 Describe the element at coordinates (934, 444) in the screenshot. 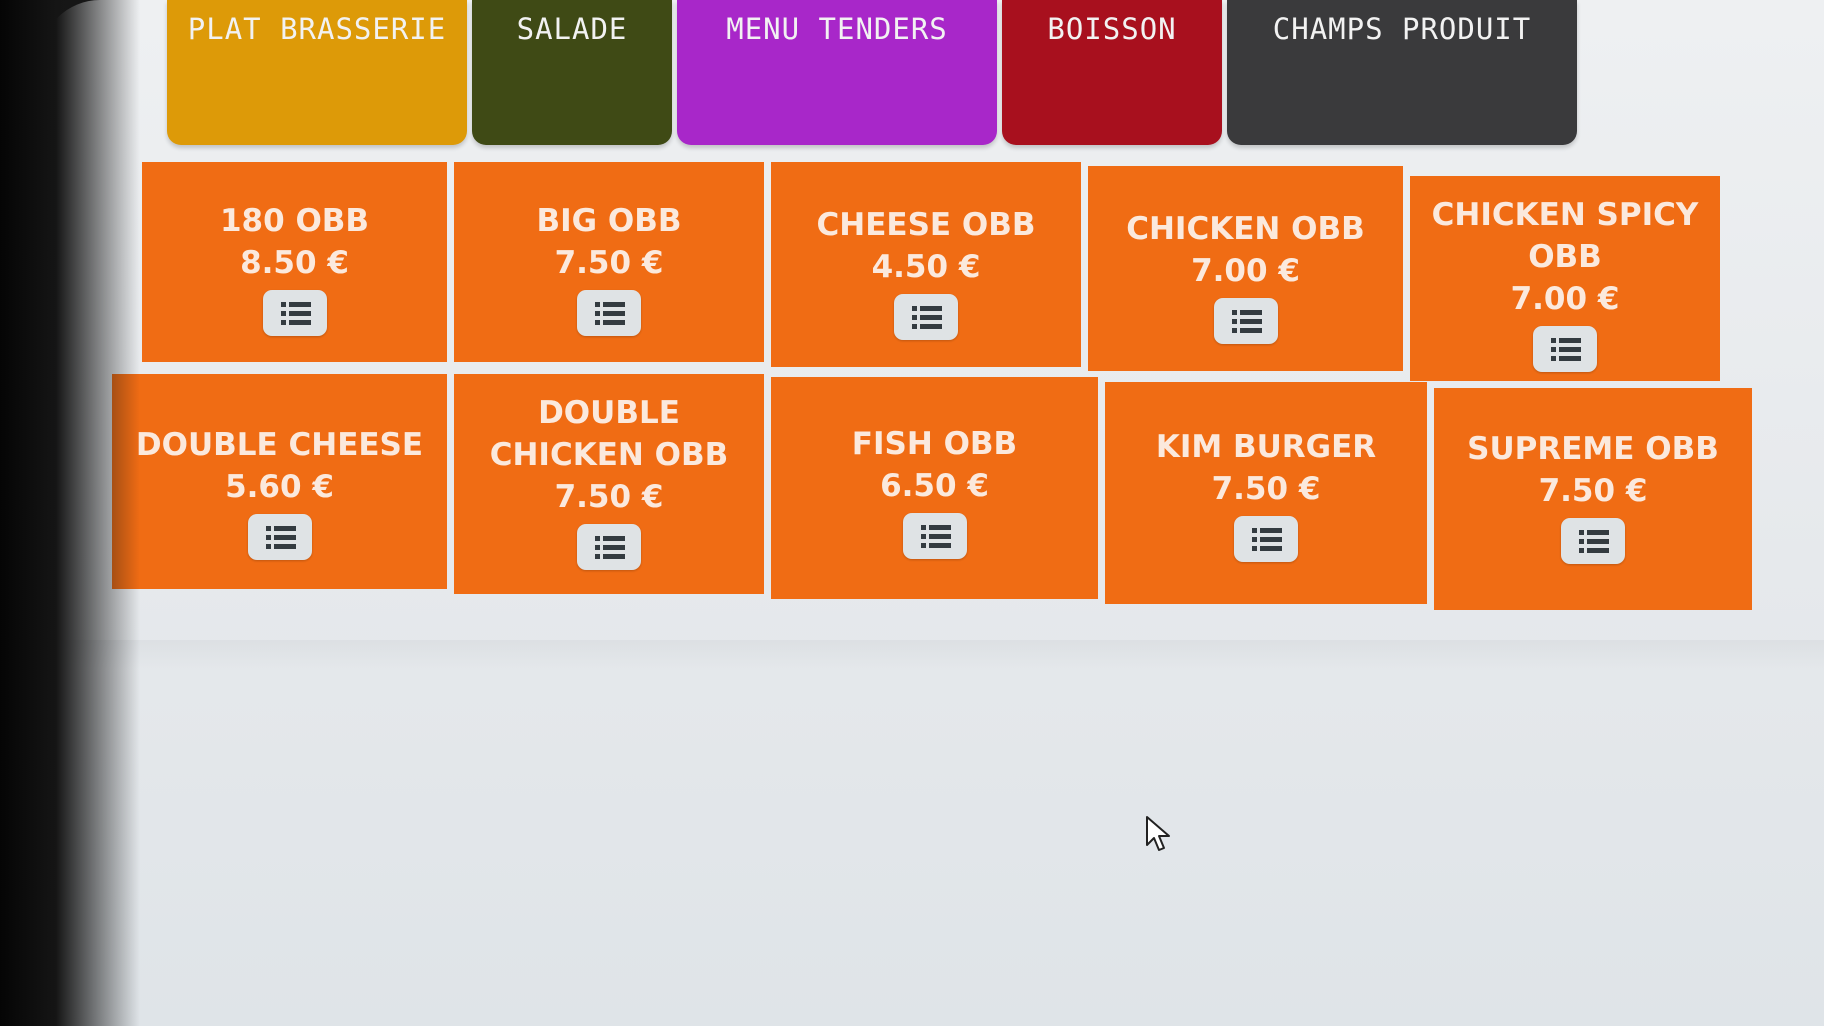

I see `product-name: FISH OBB` at that location.